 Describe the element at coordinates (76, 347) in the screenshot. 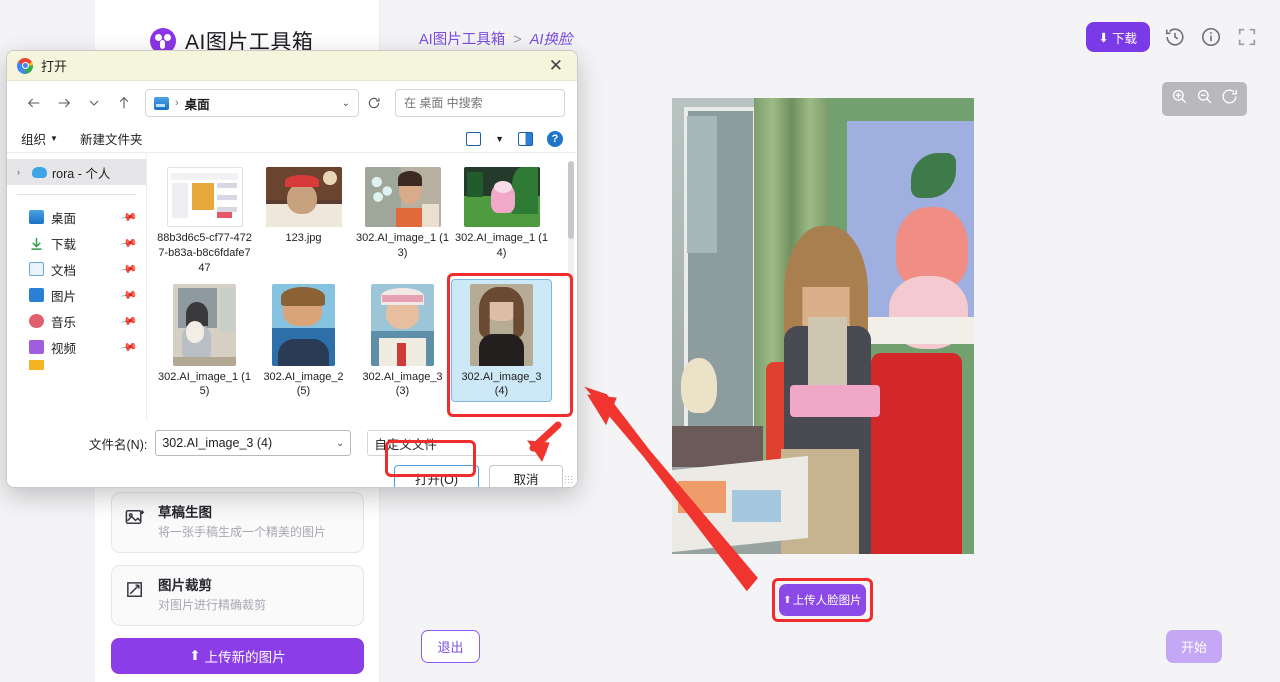

I see `sidebar-item-videos: 视频 📌` at that location.